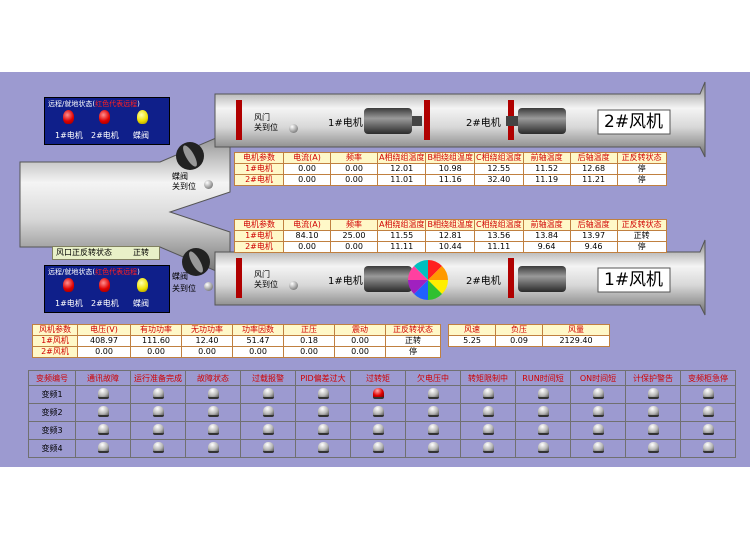  What do you see at coordinates (180, 176) in the screenshot?
I see `valve-label: 蝶阀` at bounding box center [180, 176].